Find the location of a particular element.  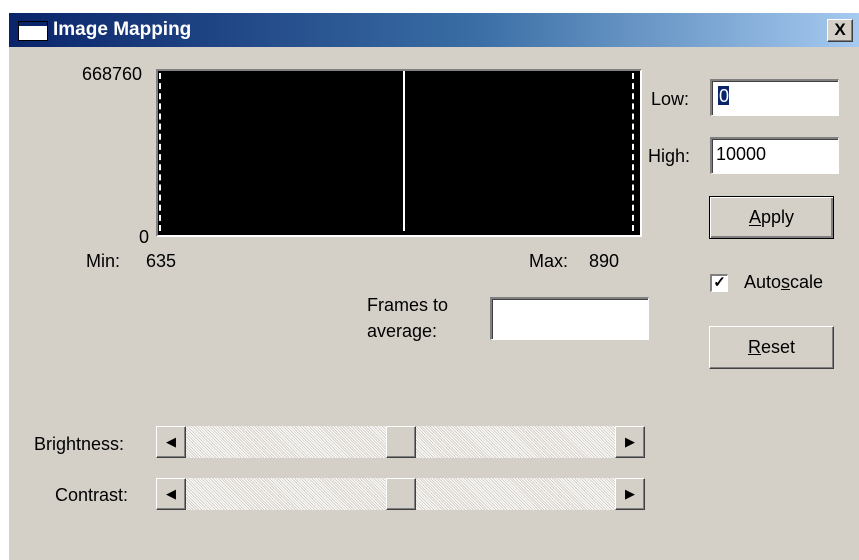

contrast-label: Contrast: is located at coordinates (92, 495).